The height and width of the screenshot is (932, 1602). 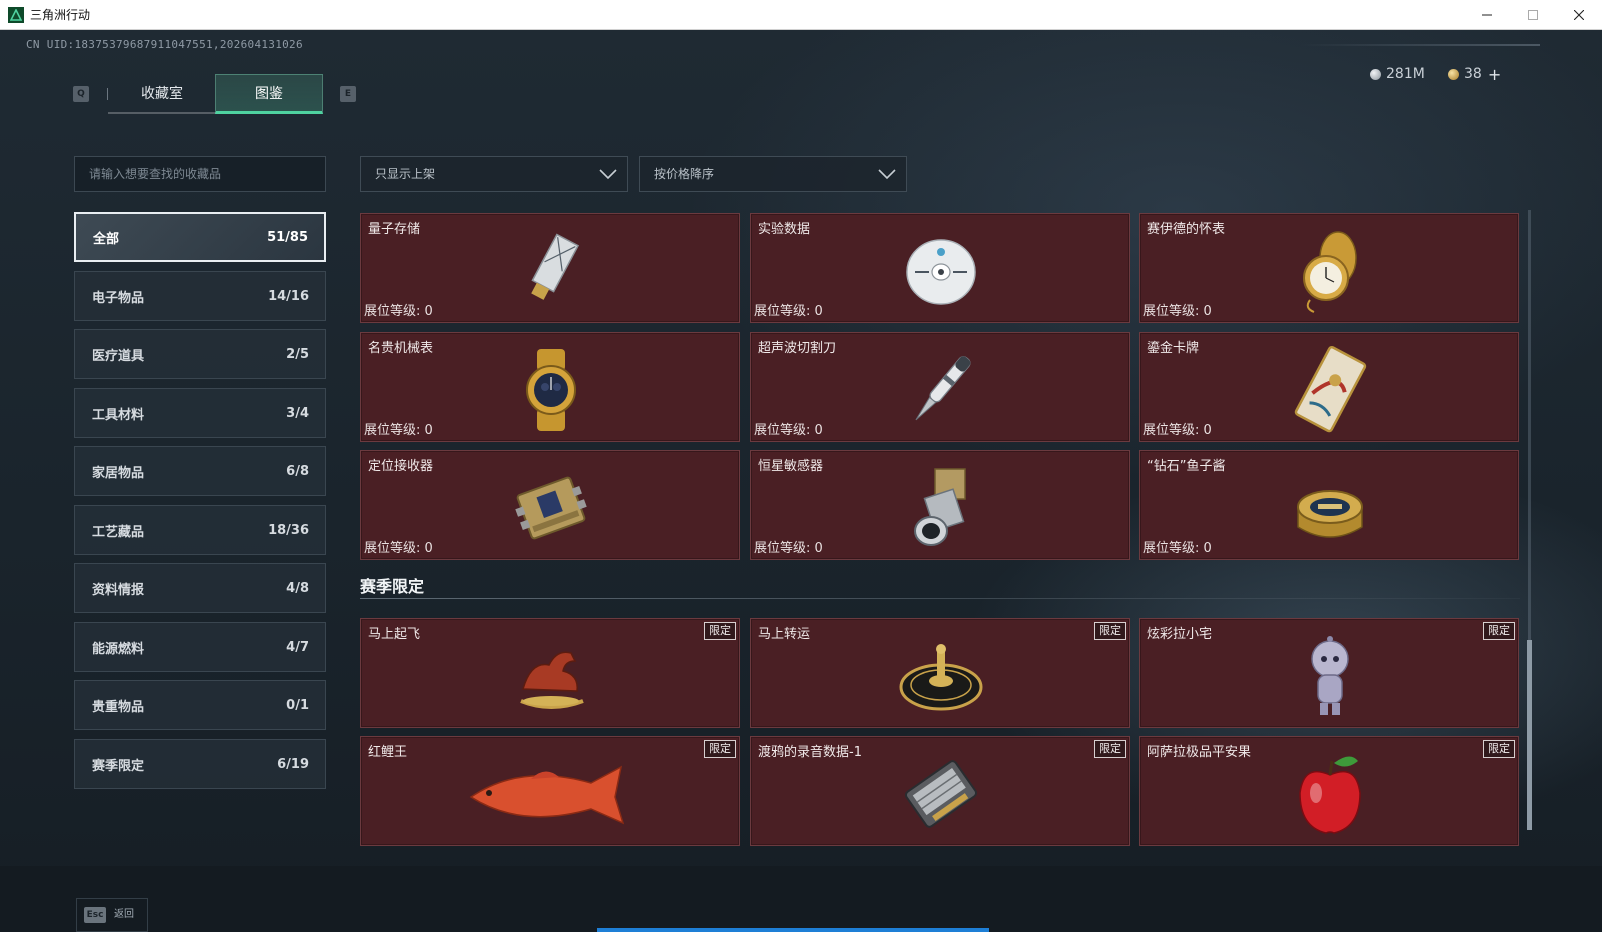 What do you see at coordinates (1186, 229) in the screenshot?
I see `item-name: 赛伊德的怀表` at bounding box center [1186, 229].